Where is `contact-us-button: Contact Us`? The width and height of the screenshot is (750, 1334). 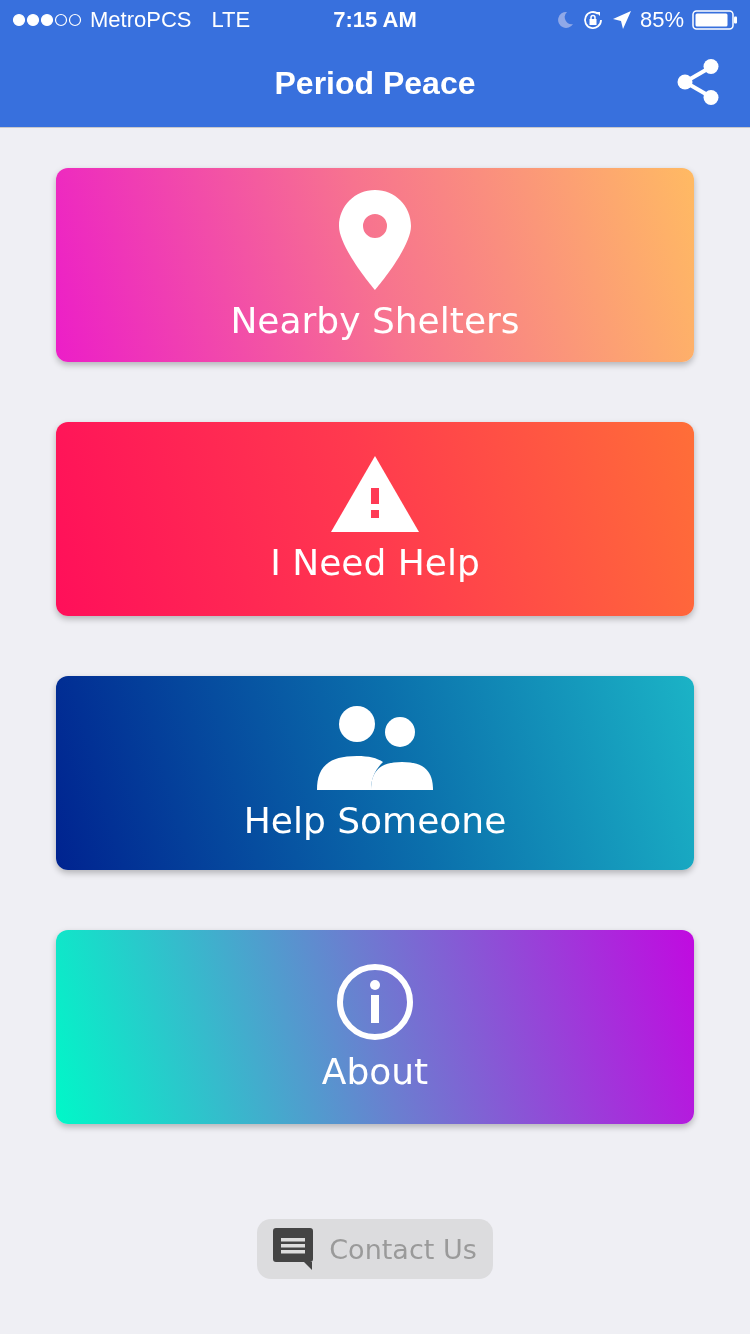 contact-us-button: Contact Us is located at coordinates (375, 1249).